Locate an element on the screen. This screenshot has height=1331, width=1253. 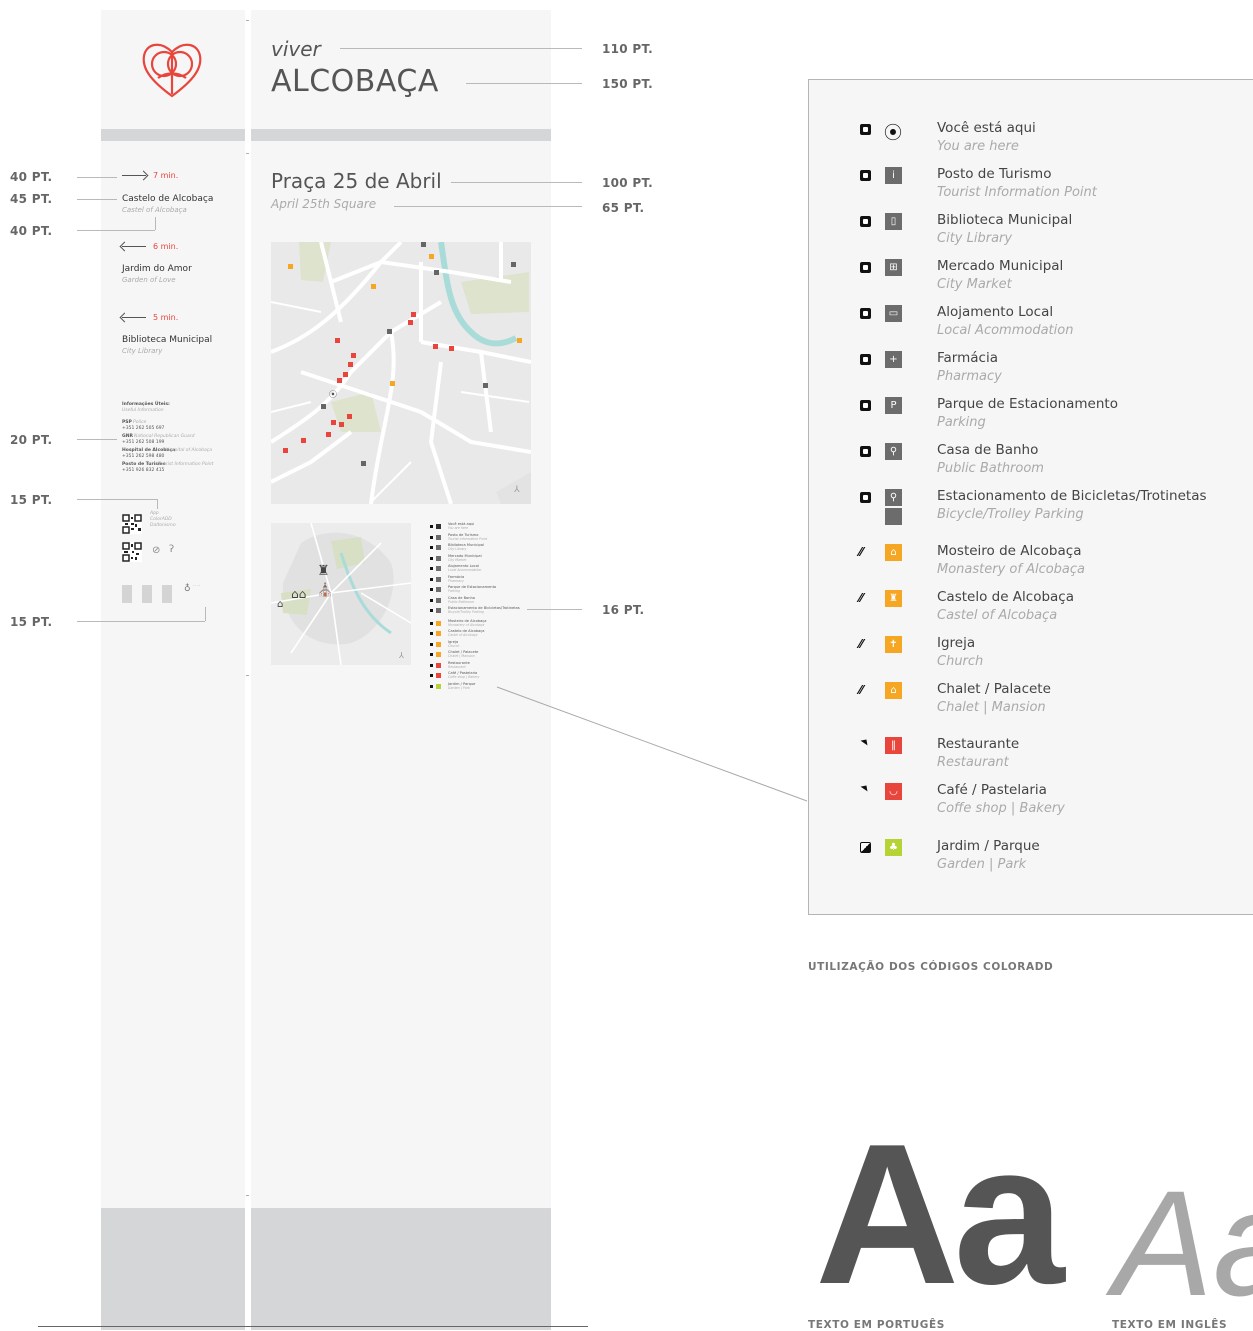
landmark-castle-icon: ♜ is located at coordinates (323, 571).